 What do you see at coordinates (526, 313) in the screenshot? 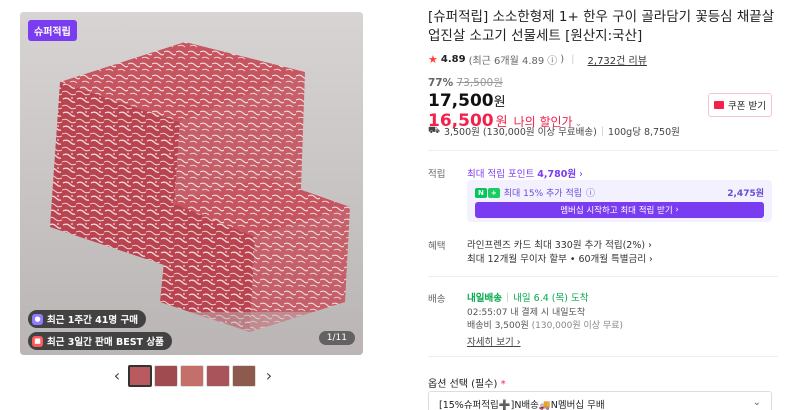
I see `delivery-cutoff: 02:55:07 내 결제 시 내일도착` at bounding box center [526, 313].